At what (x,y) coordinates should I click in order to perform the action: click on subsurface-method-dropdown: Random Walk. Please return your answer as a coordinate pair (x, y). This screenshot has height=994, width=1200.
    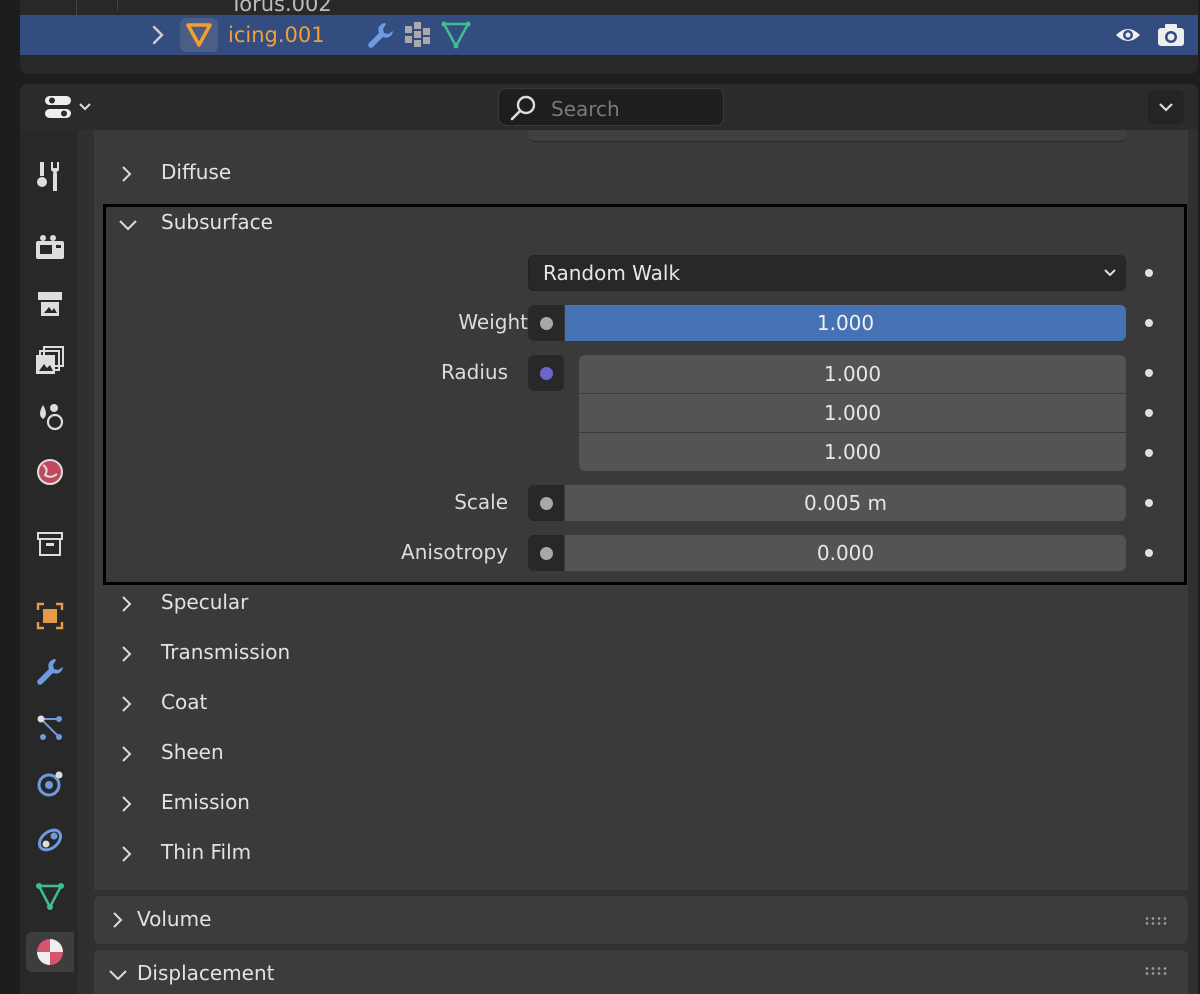
    Looking at the image, I should click on (827, 273).